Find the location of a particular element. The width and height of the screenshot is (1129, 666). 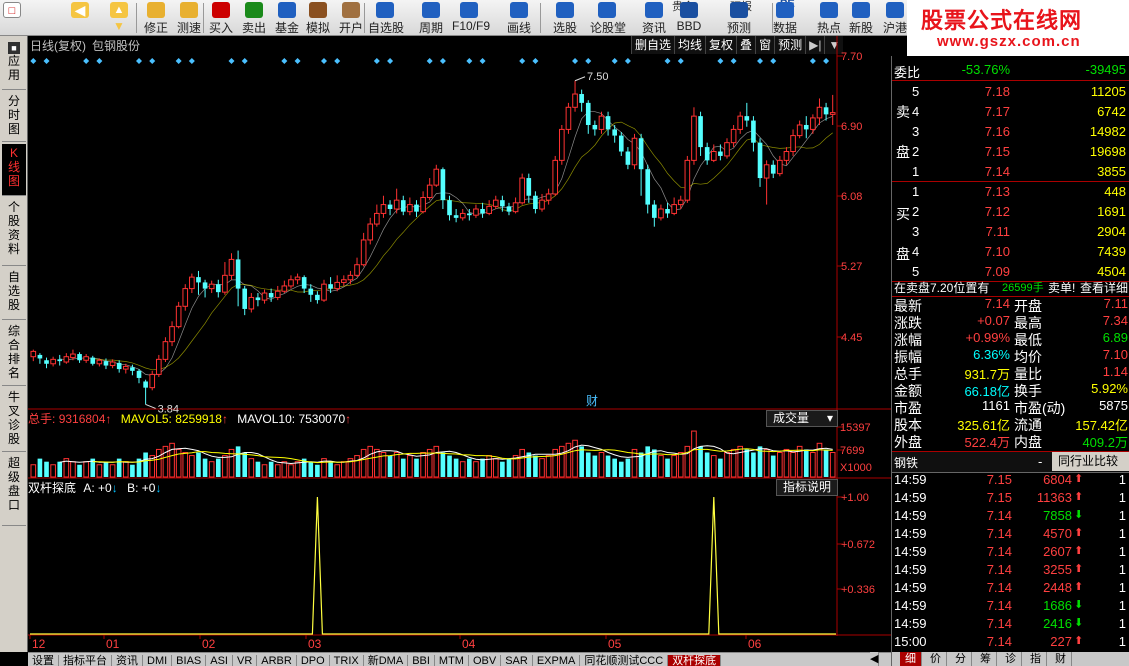

toolbar-button: 新股 is located at coordinates (861, 18).